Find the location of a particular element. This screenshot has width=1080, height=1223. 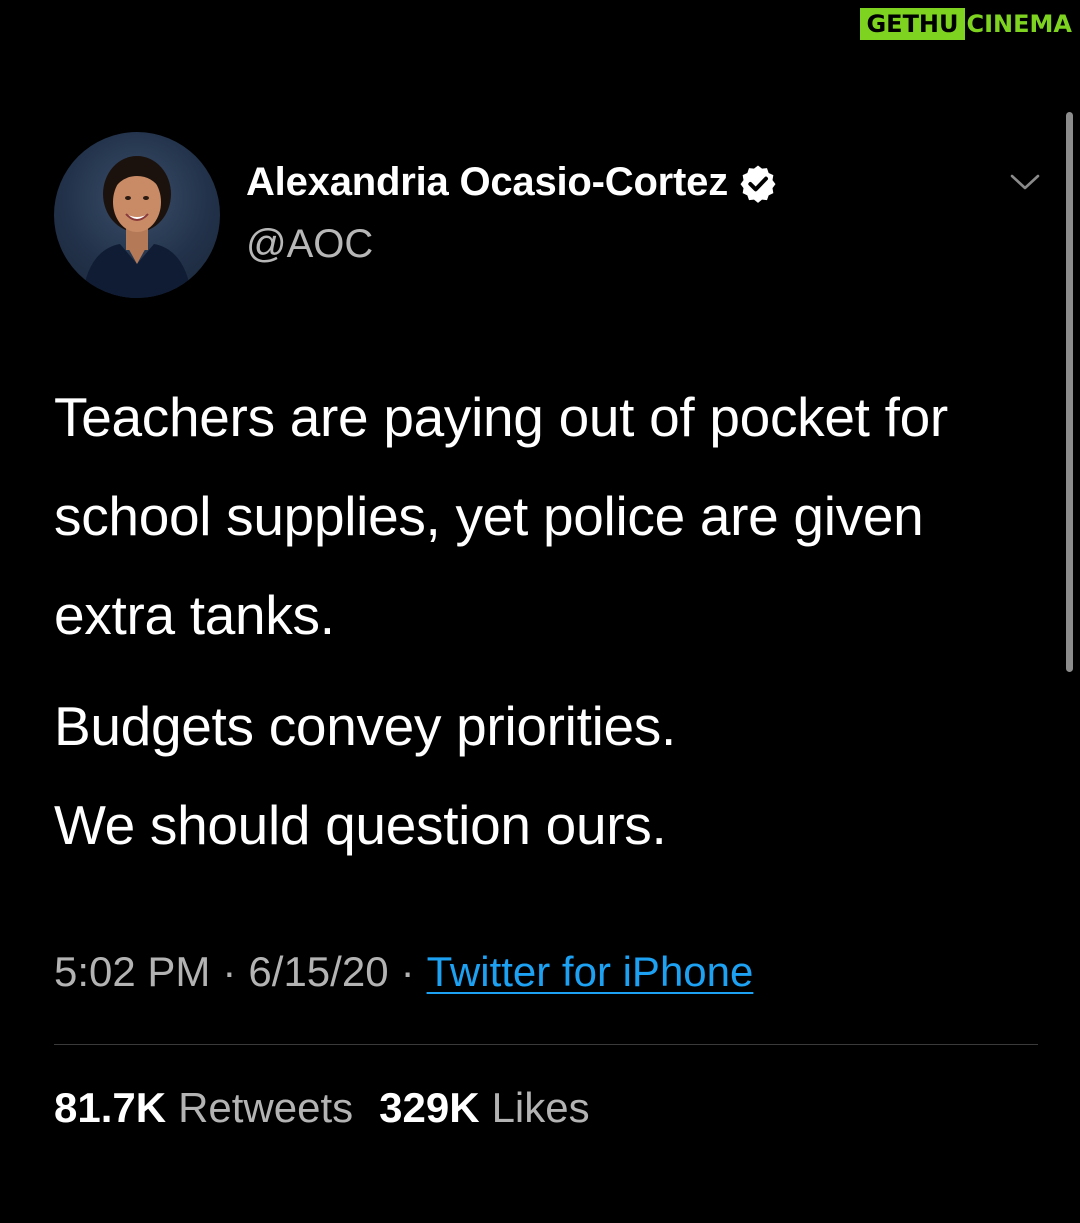

retweets-stat: 81.7K Retweets is located at coordinates (203, 1108).